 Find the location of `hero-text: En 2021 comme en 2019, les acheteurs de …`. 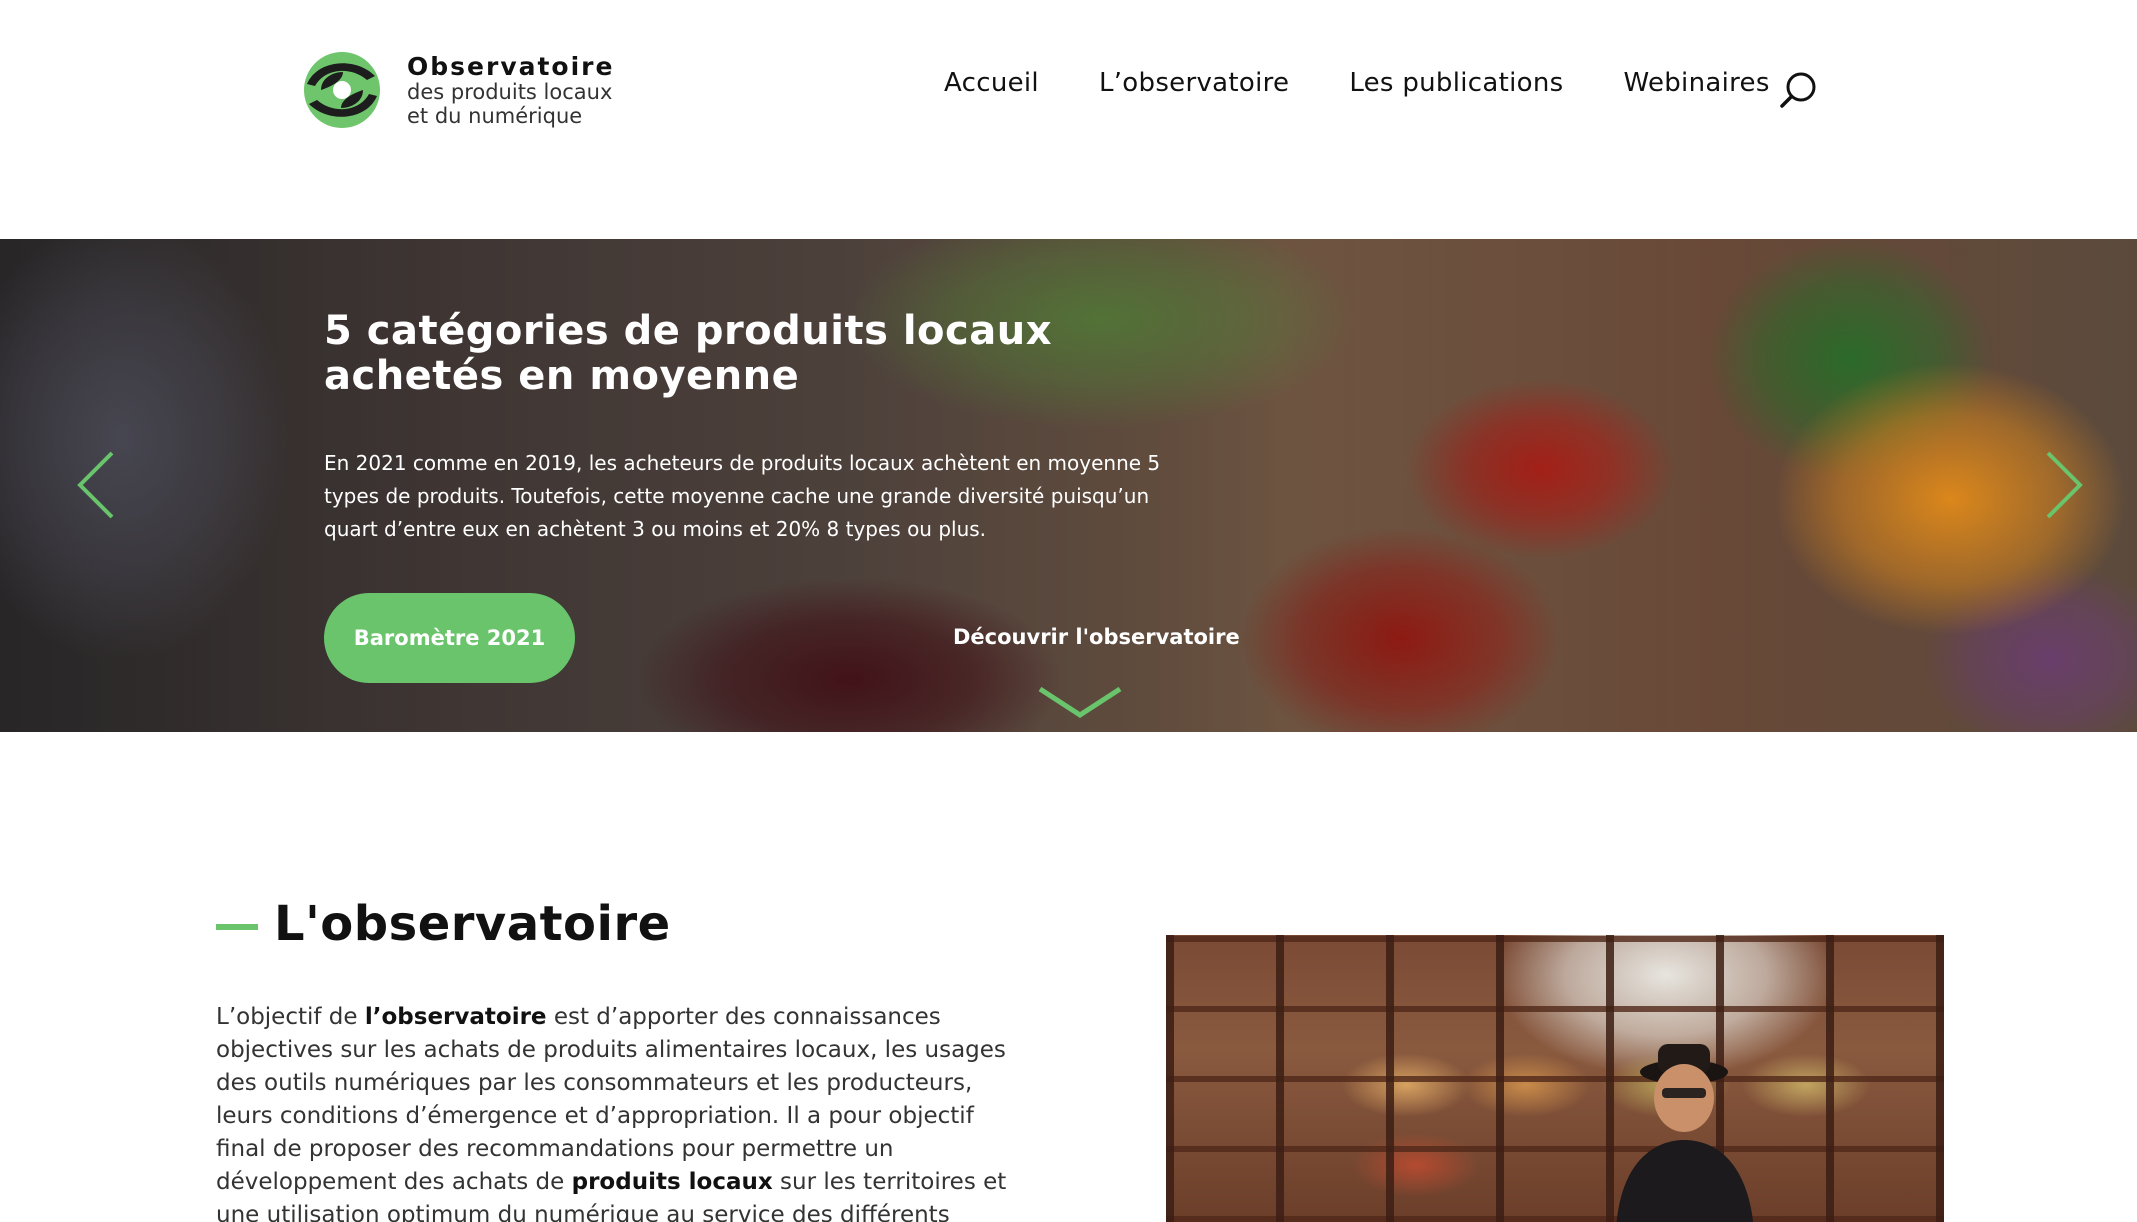

hero-text: En 2021 comme en 2019, les acheteurs de … is located at coordinates (742, 496).